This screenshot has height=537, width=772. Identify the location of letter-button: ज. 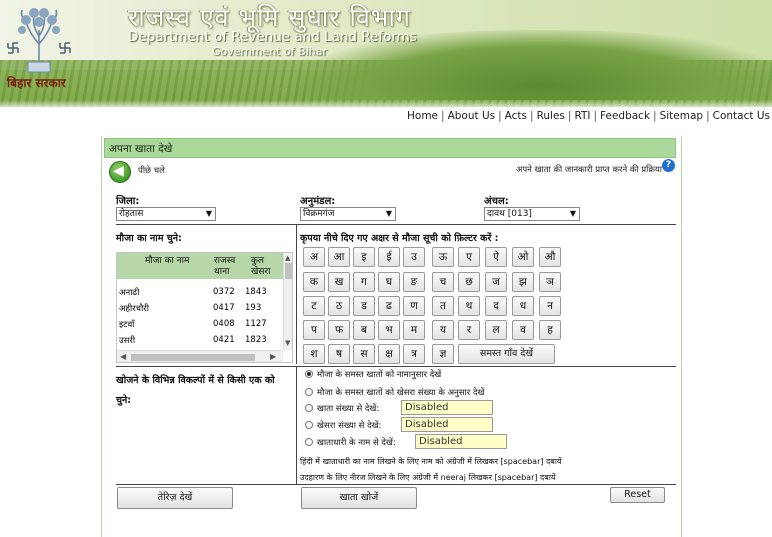
(496, 282).